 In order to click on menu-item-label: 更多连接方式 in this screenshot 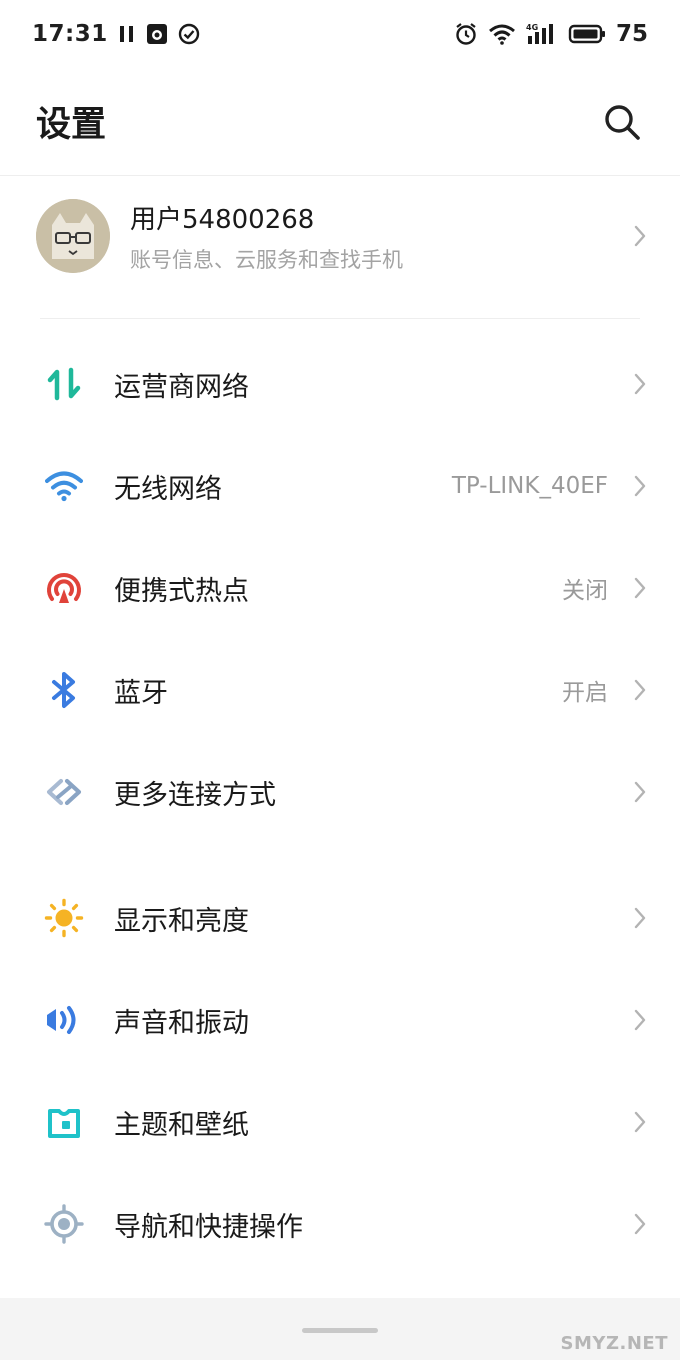, I will do `click(195, 795)`.